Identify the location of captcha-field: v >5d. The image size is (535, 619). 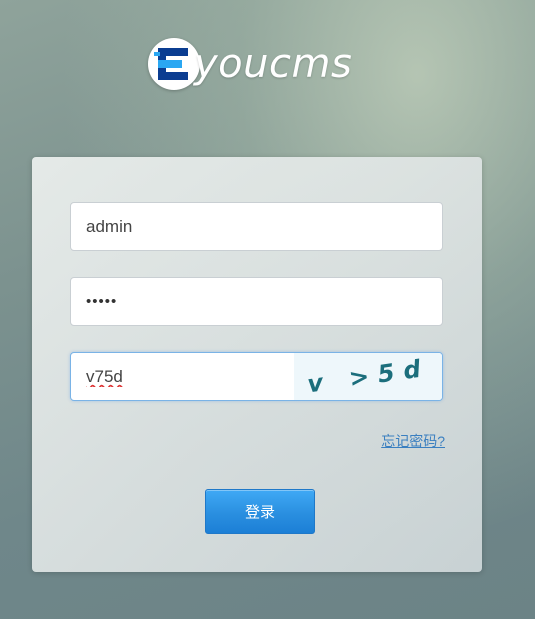
(256, 376).